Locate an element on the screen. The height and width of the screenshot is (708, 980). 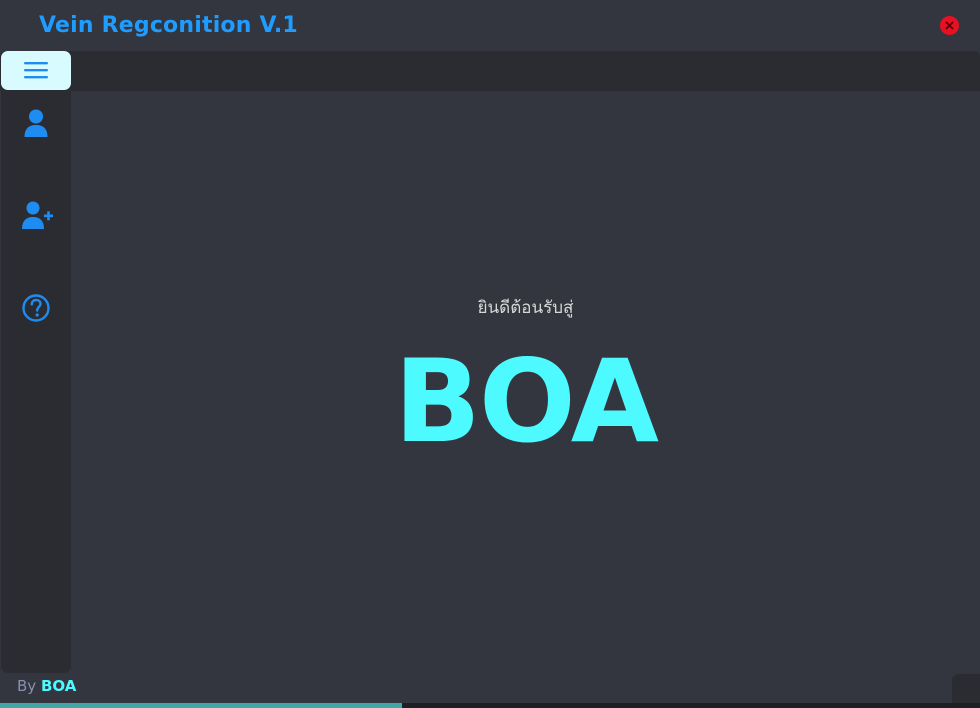
progress-track is located at coordinates (490, 705).